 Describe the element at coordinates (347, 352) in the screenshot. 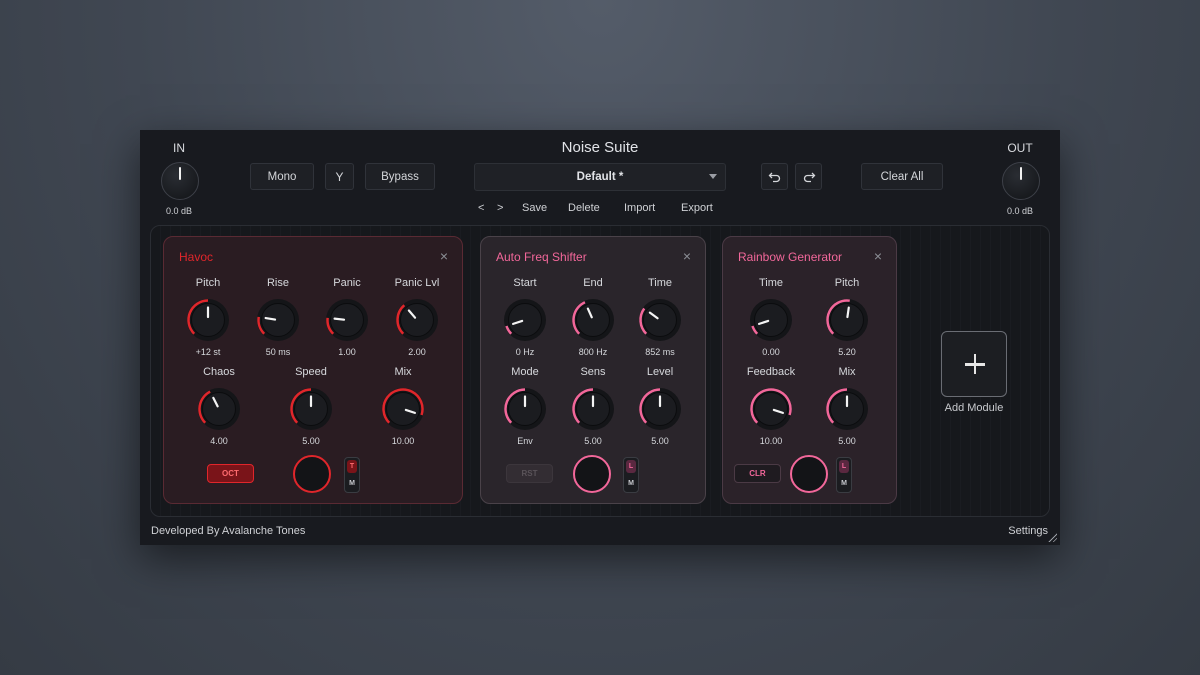

I see `param-value: 1.00` at that location.